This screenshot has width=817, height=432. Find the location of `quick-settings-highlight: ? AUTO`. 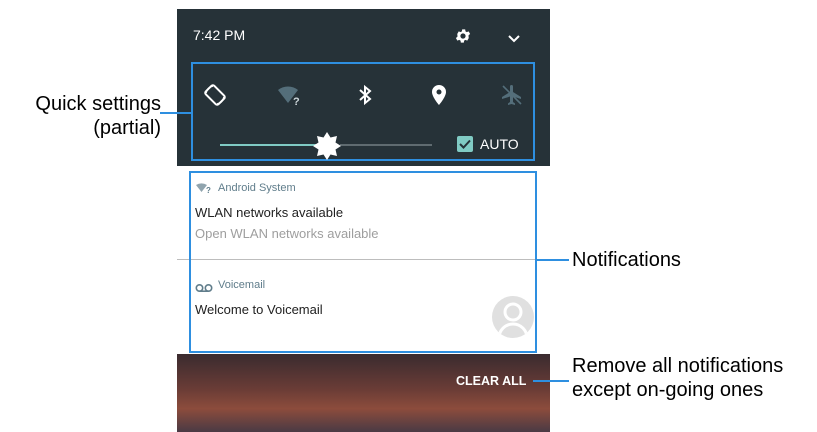

quick-settings-highlight: ? AUTO is located at coordinates (363, 111).